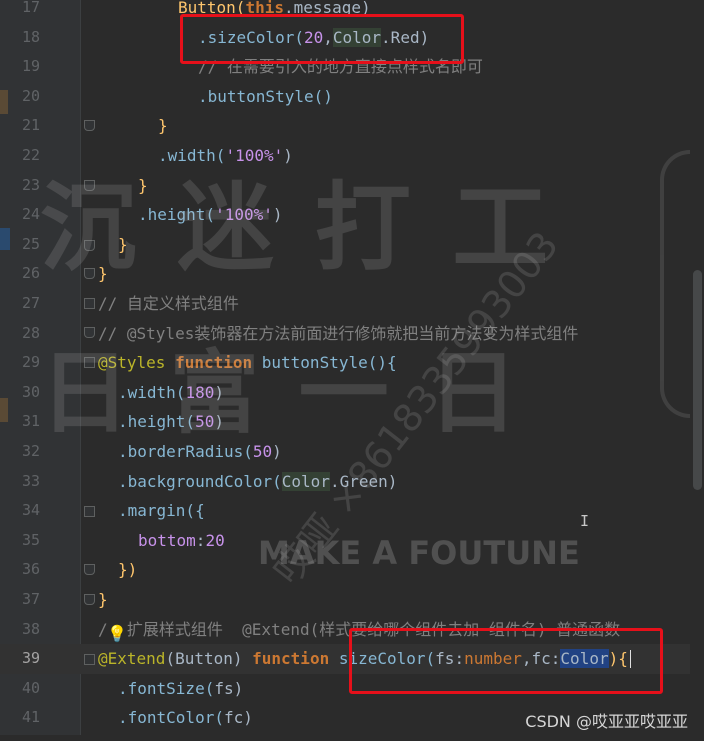  What do you see at coordinates (30, 273) in the screenshot?
I see `line-number: 26` at bounding box center [30, 273].